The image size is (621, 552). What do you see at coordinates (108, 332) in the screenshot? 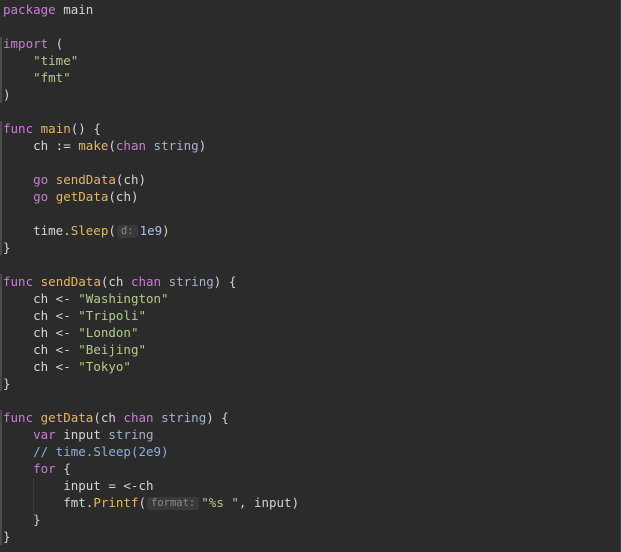
I see `code-token: "London"` at bounding box center [108, 332].